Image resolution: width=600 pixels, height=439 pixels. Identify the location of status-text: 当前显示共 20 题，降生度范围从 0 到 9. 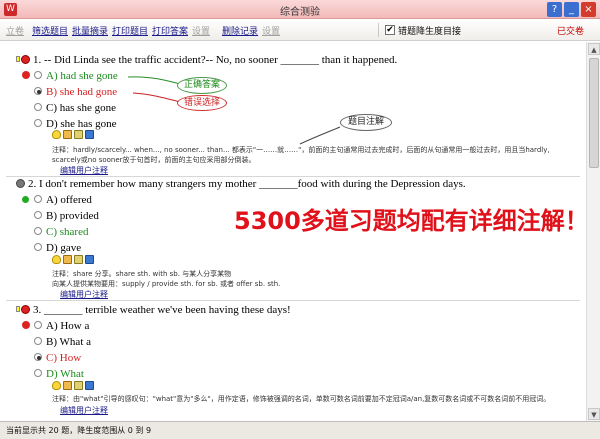
(79, 430).